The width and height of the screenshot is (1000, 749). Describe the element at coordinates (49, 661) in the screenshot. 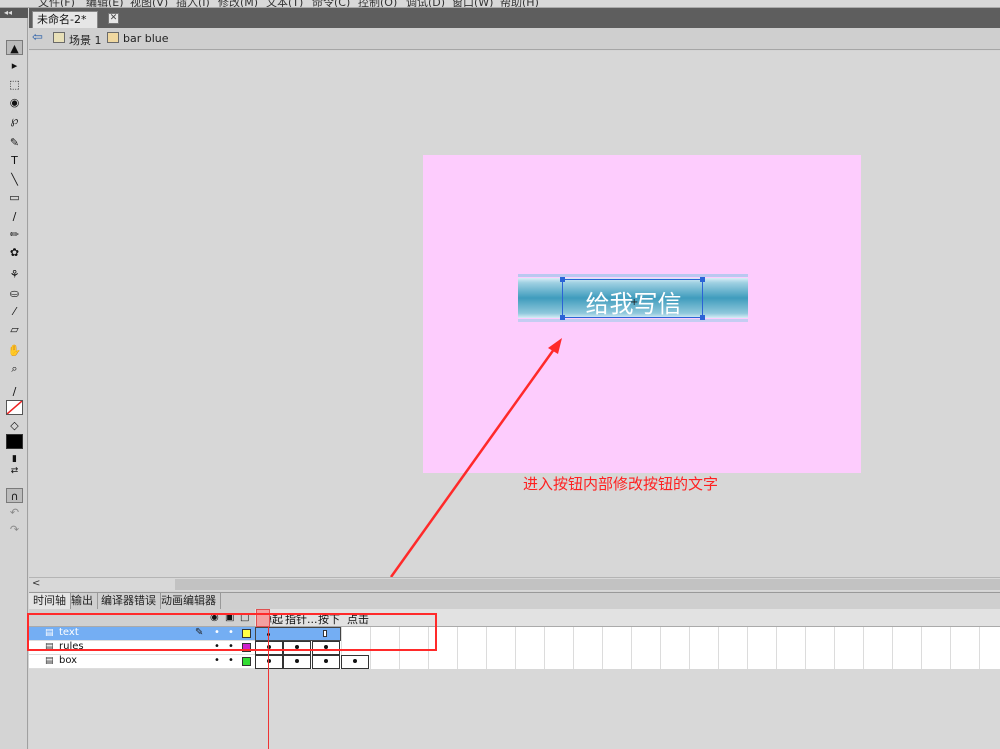

I see `layer-icon: ▤` at that location.